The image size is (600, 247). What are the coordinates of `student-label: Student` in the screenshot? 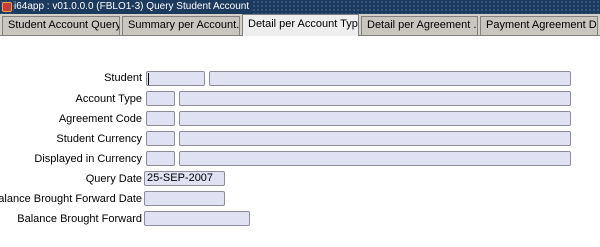 It's located at (123, 78).